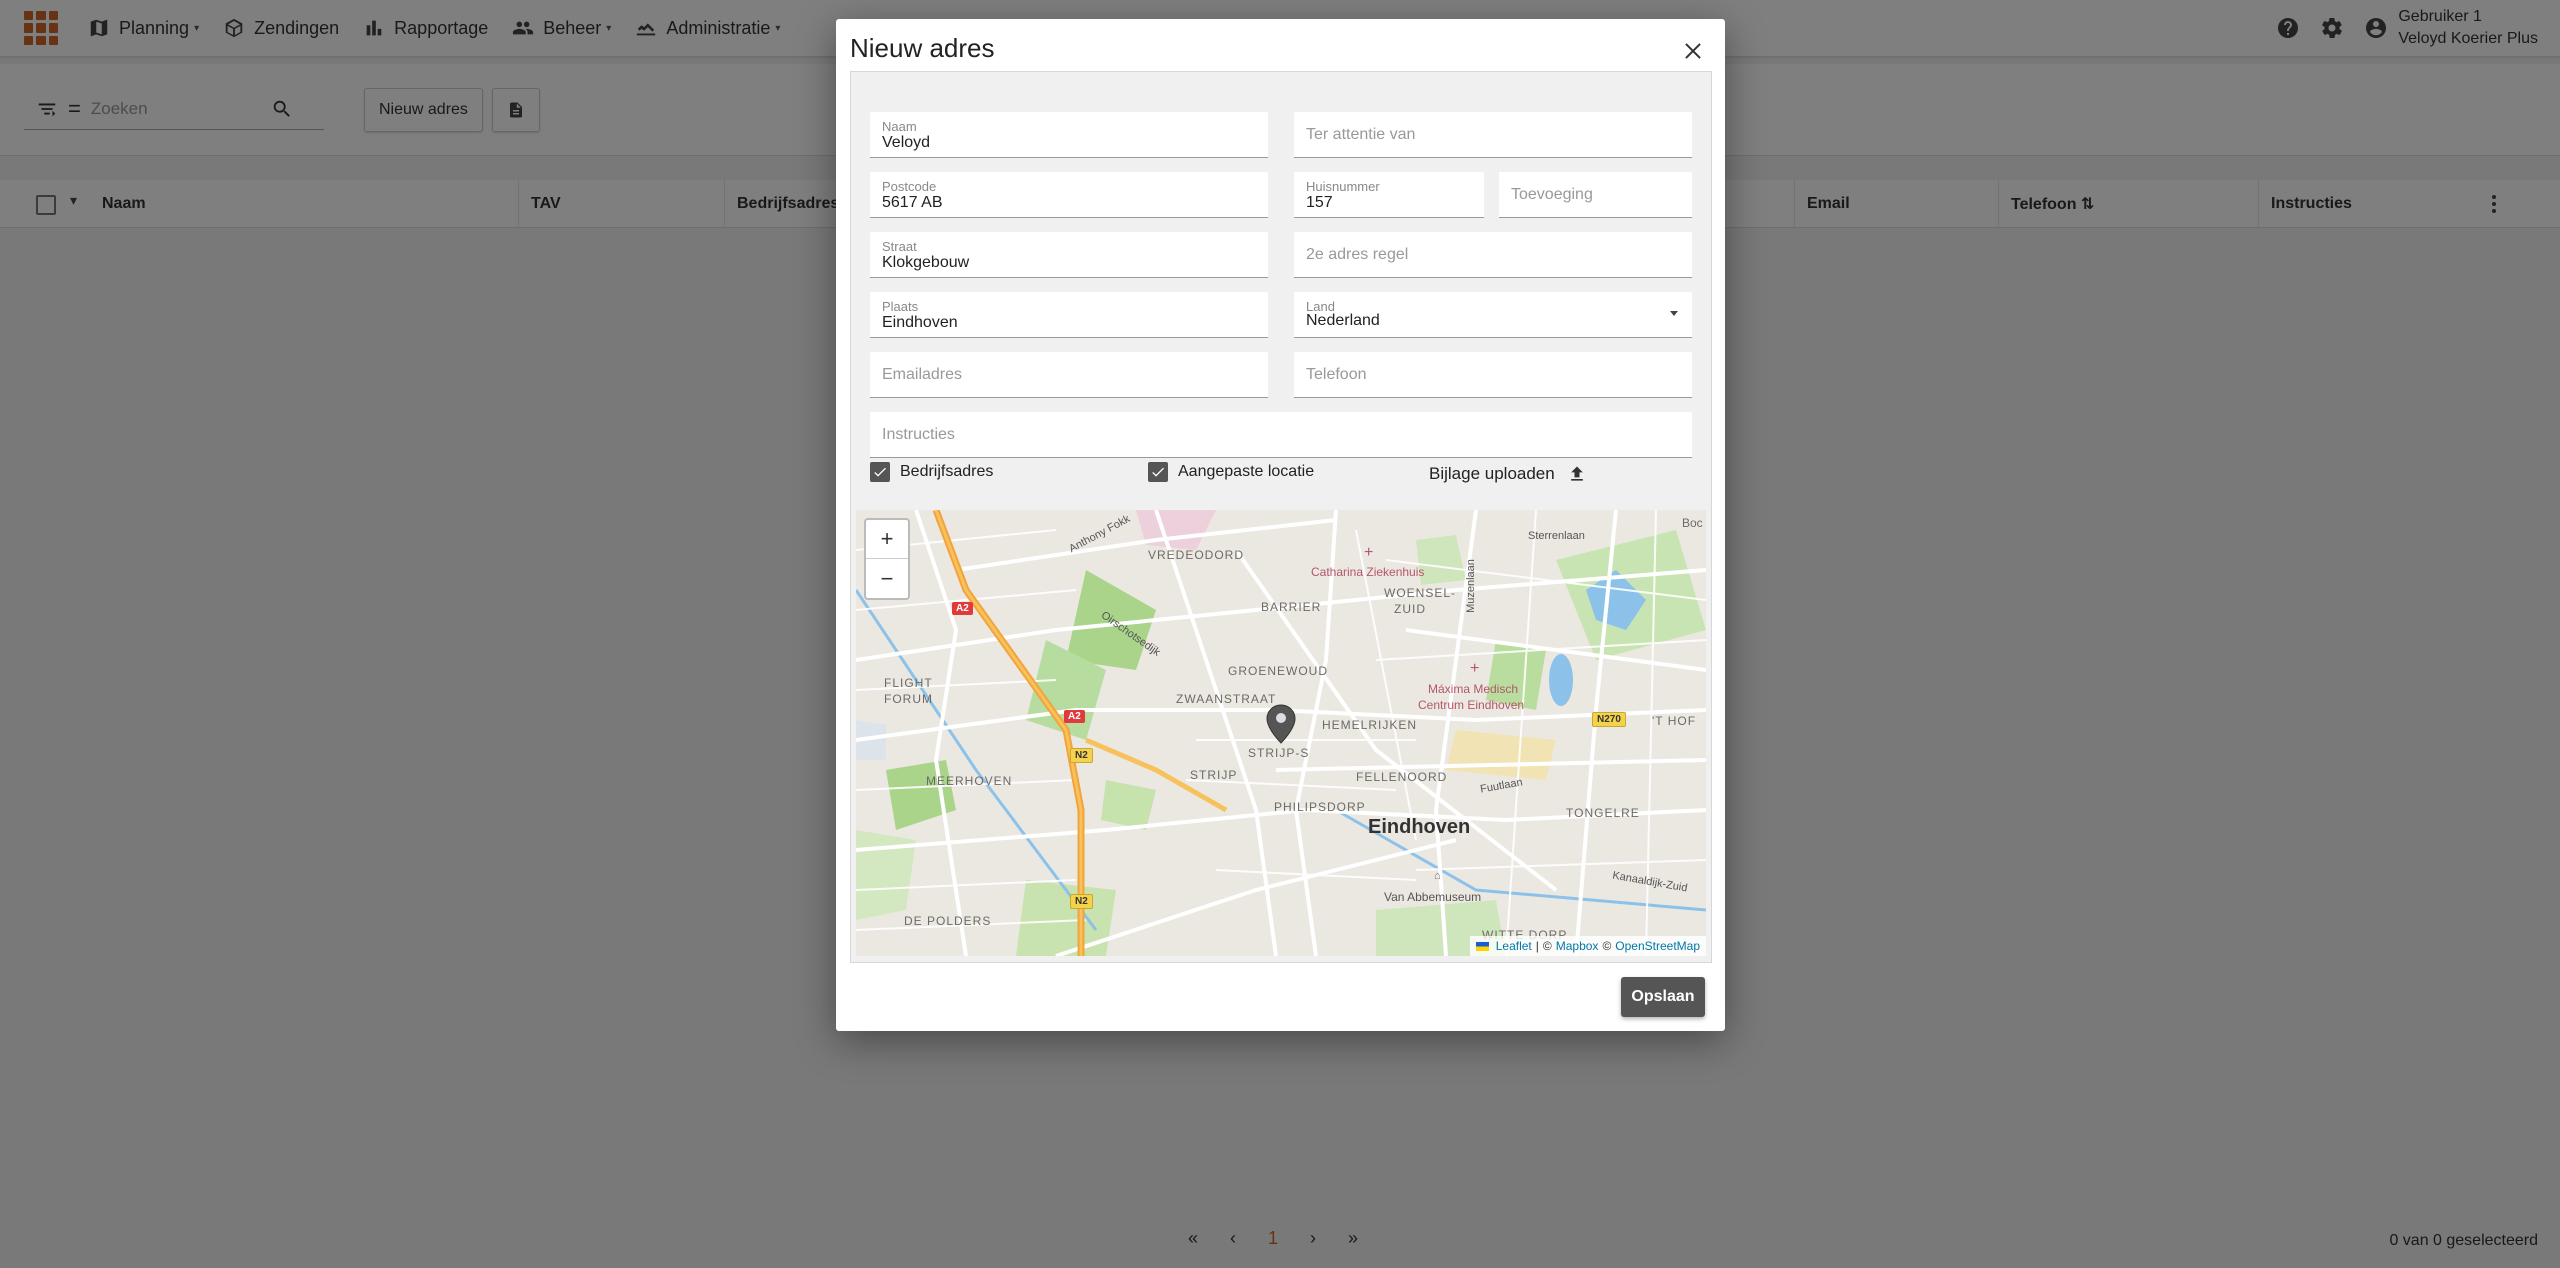 This screenshot has width=2560, height=1268. I want to click on postcode-label: Postcode, so click(909, 186).